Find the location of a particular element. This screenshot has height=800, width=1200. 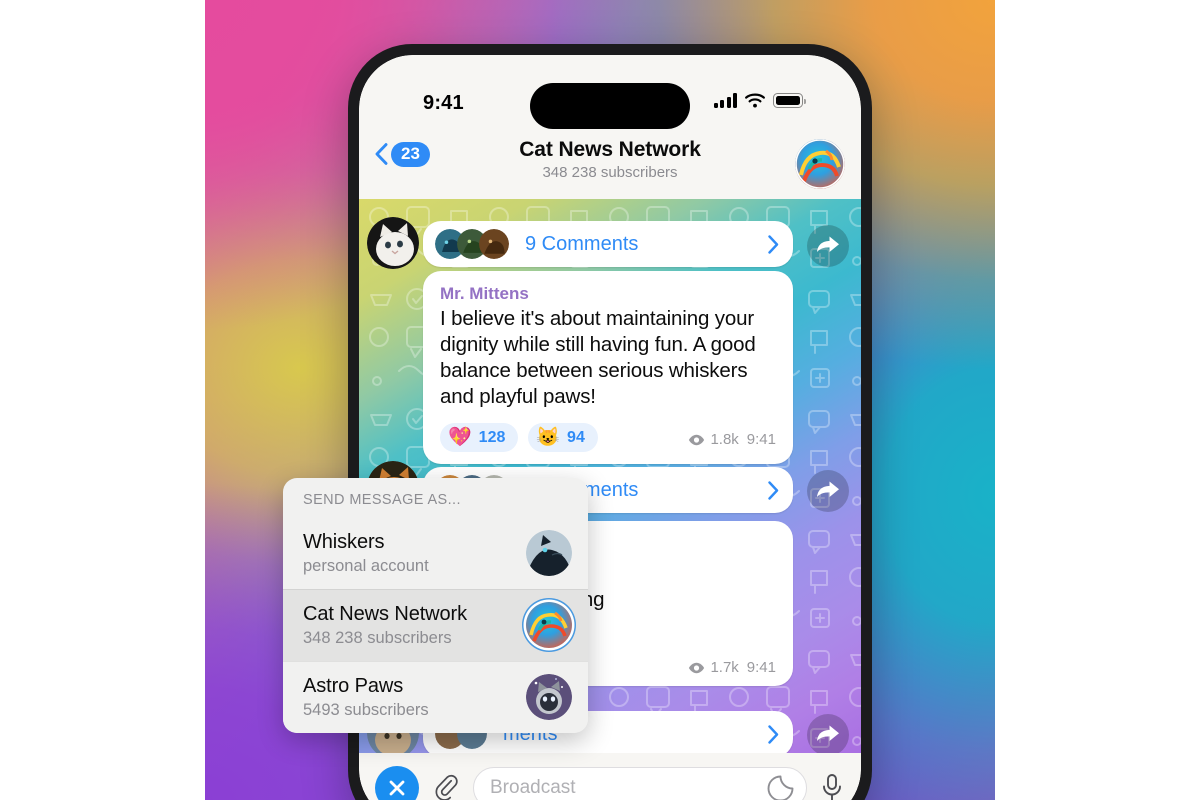

message-reactions: 💖 128 😺 94 is located at coordinates (519, 437).